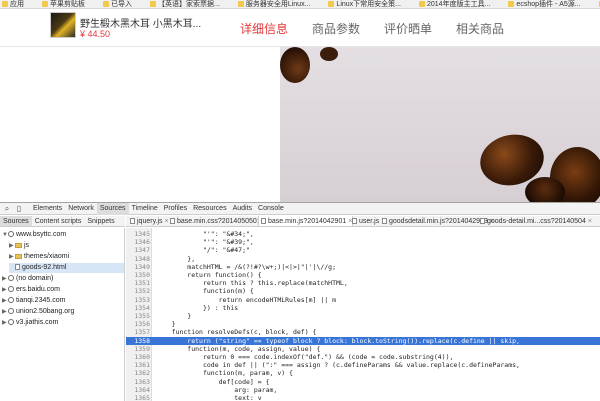  What do you see at coordinates (95, 34) in the screenshot?
I see `product-price: ¥ 44.50` at bounding box center [95, 34].